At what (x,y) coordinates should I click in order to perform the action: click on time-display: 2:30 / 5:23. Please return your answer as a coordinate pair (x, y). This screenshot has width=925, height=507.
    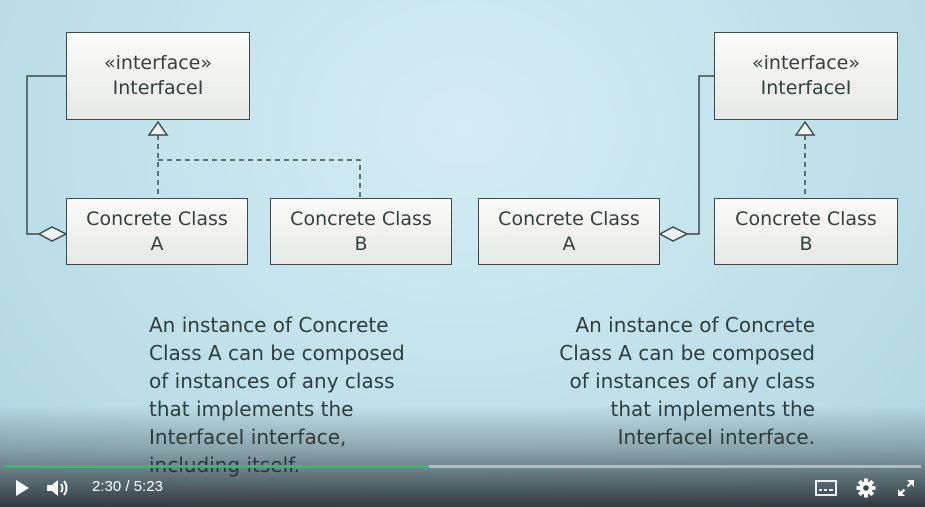
    Looking at the image, I should click on (127, 486).